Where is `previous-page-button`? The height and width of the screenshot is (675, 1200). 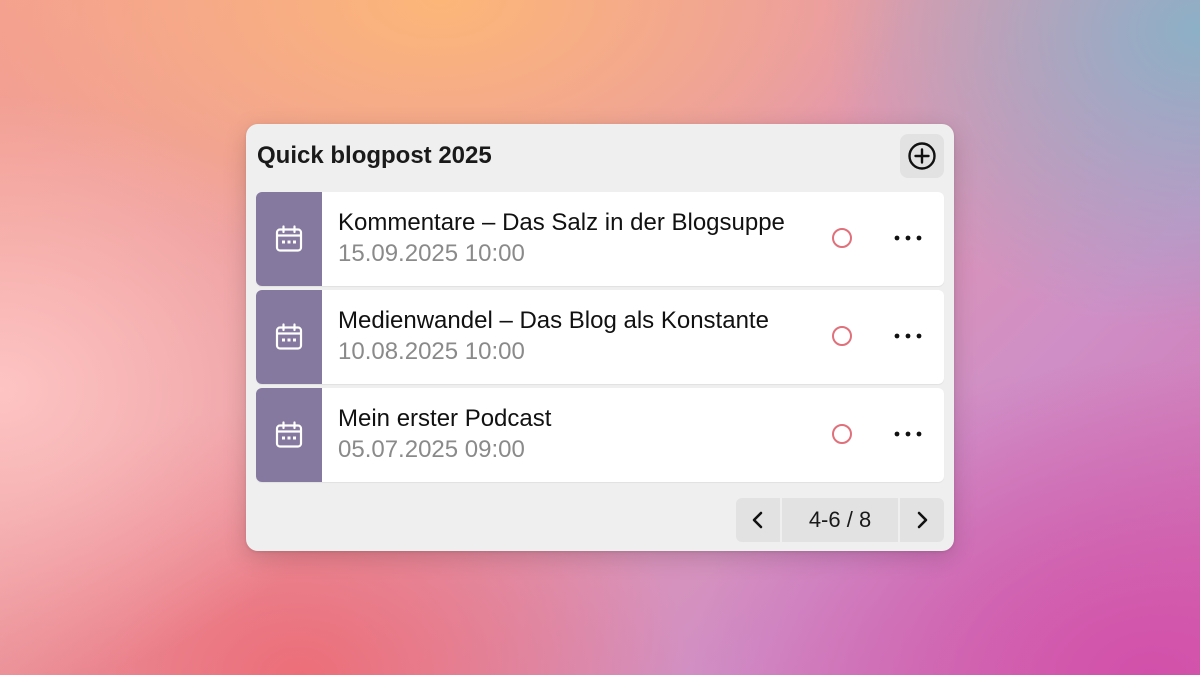
previous-page-button is located at coordinates (758, 520).